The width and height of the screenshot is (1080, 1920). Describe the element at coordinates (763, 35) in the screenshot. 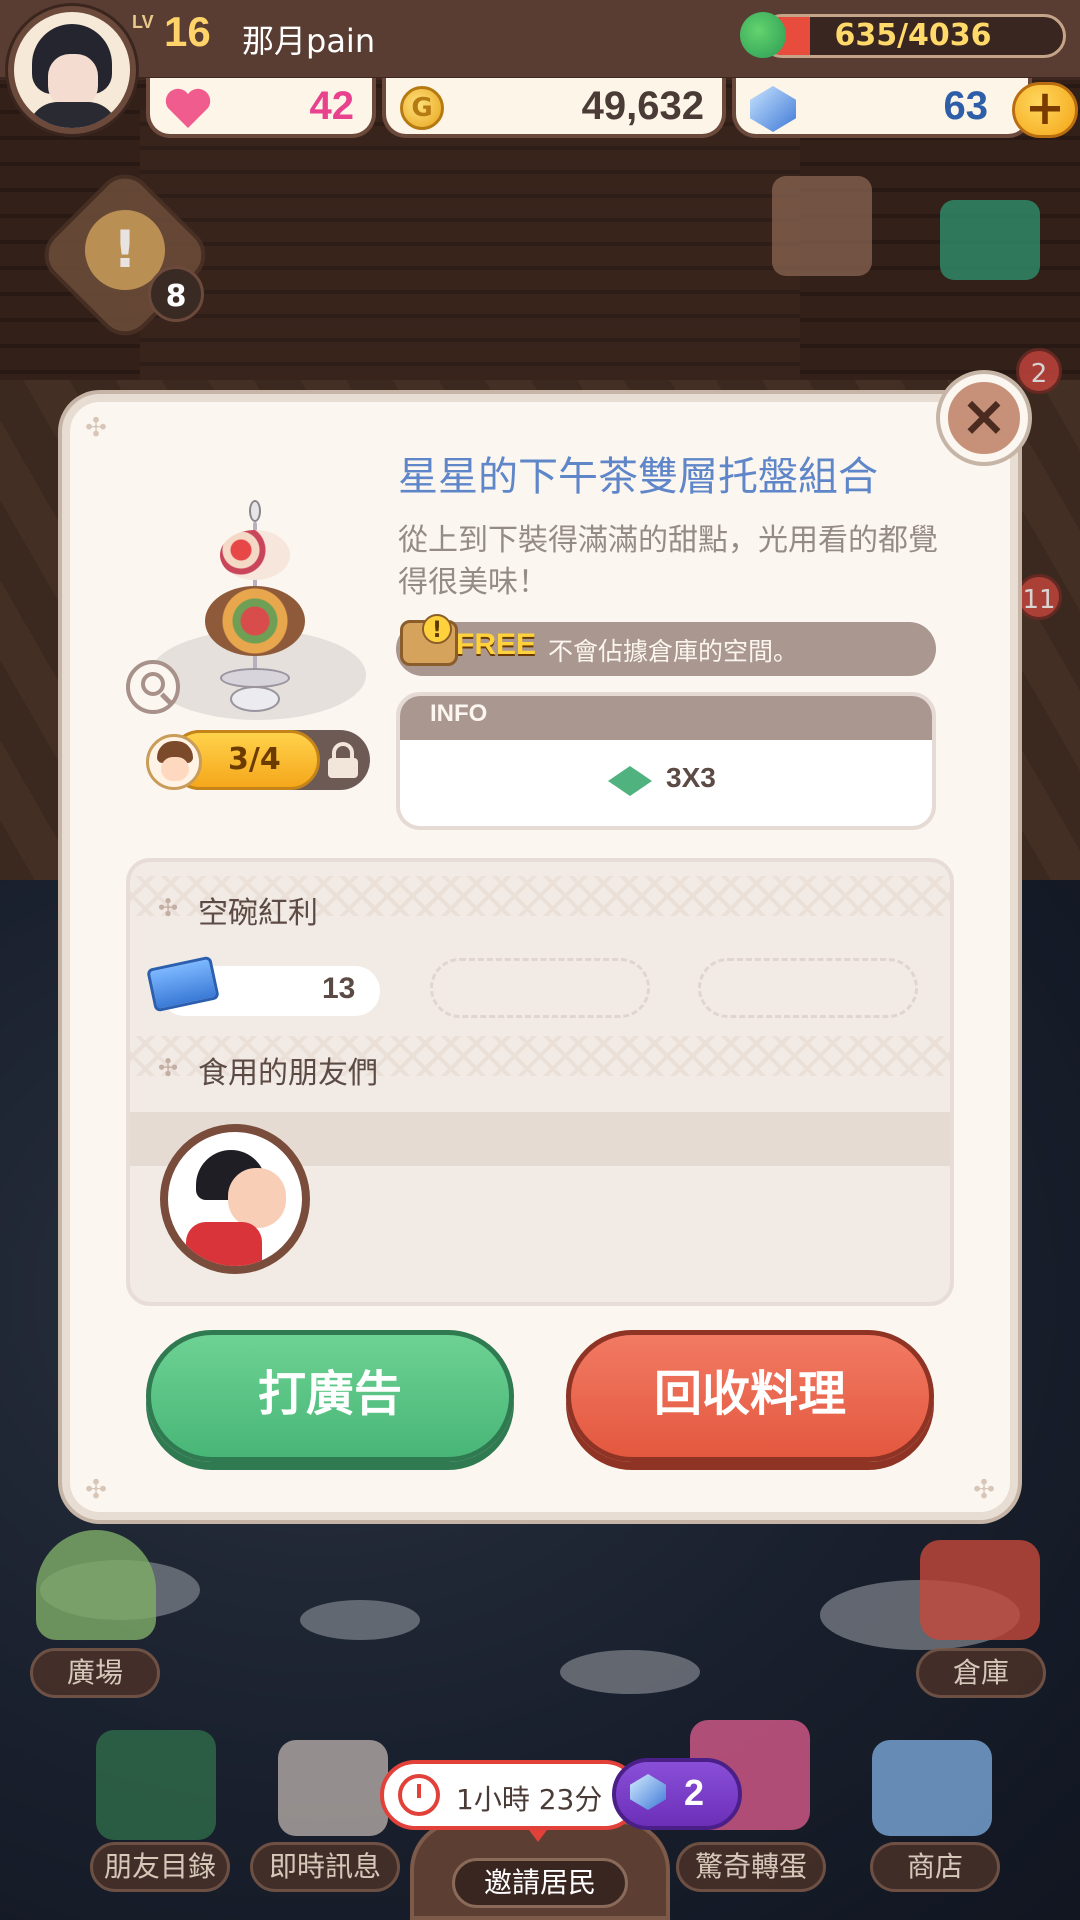

I see `leaf-exp-icon` at that location.